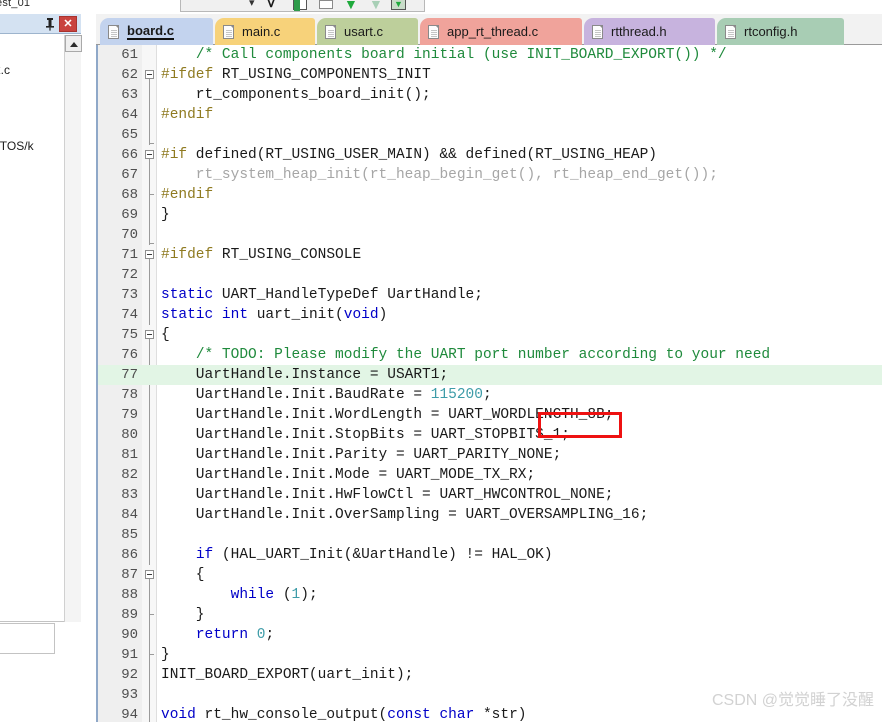 This screenshot has height=722, width=882. Describe the element at coordinates (490, 95) in the screenshot. I see `code-line: 63 rt_components_board_init();` at that location.